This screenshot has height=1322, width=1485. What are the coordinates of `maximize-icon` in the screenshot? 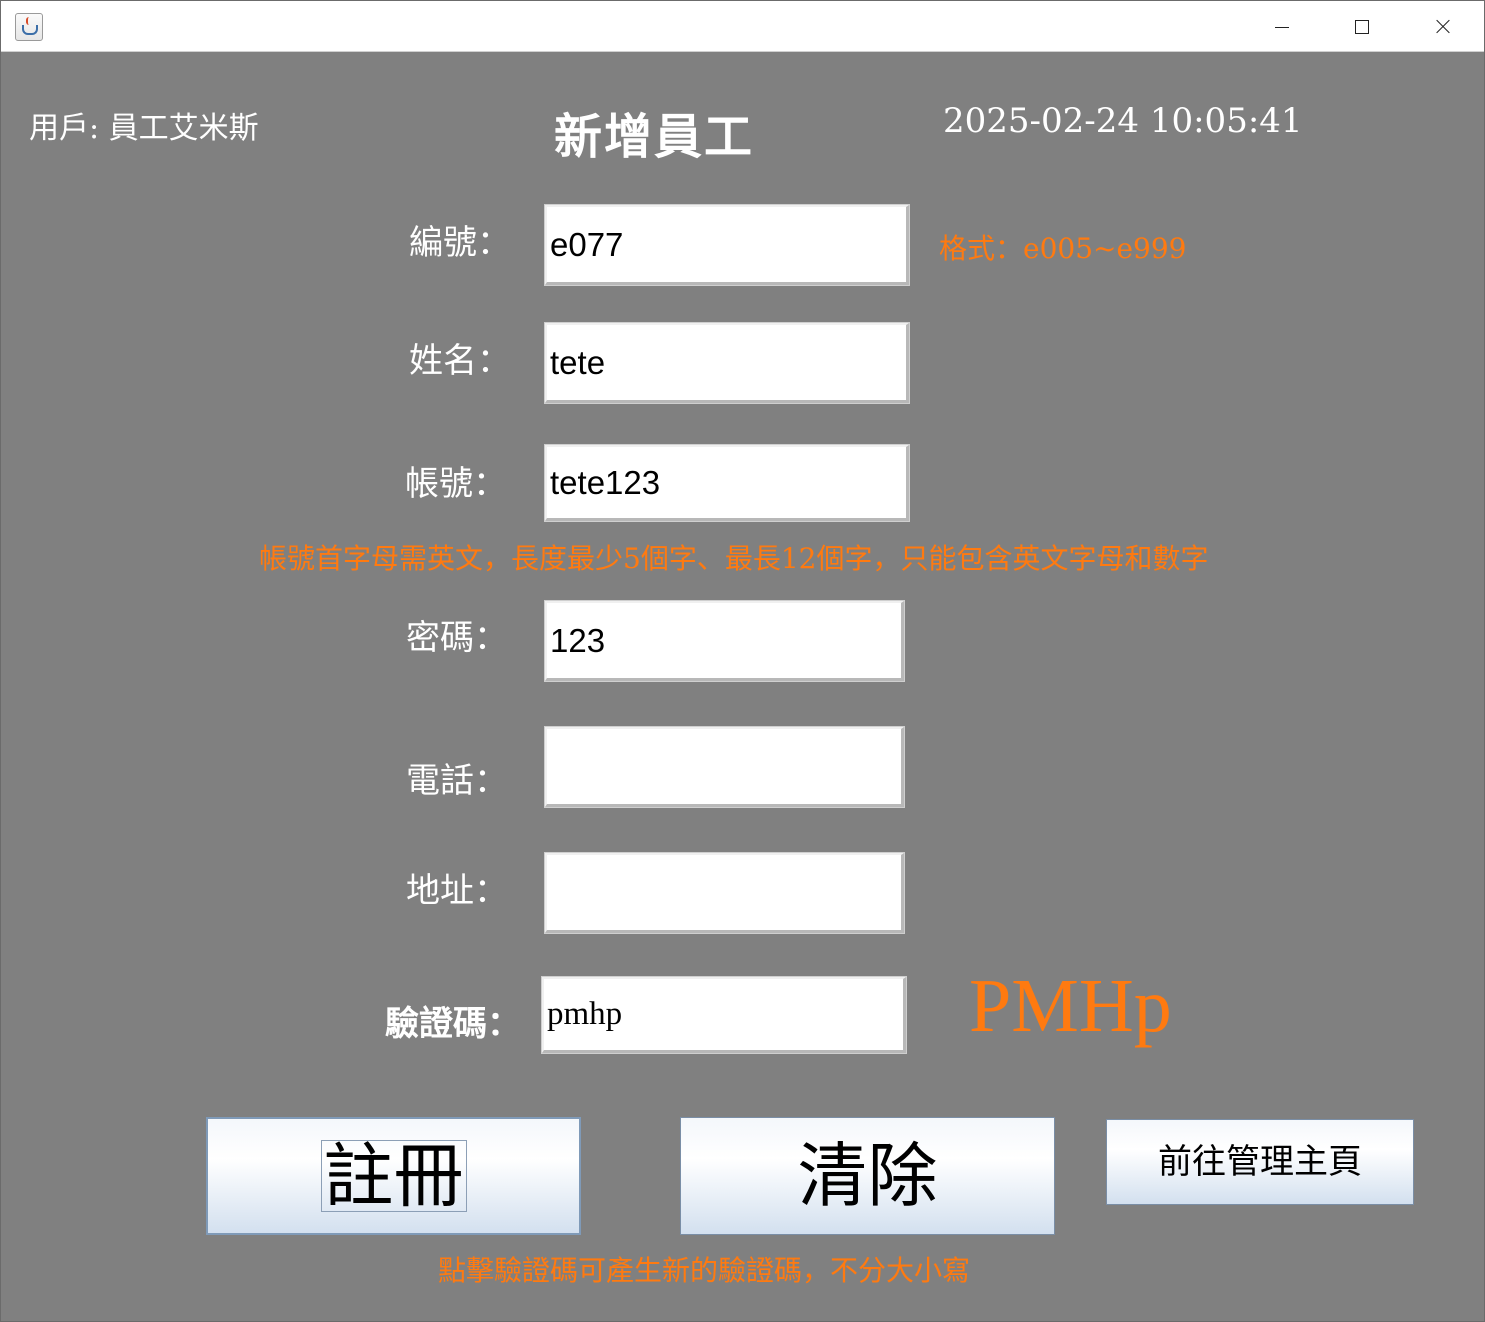 It's located at (1361, 26).